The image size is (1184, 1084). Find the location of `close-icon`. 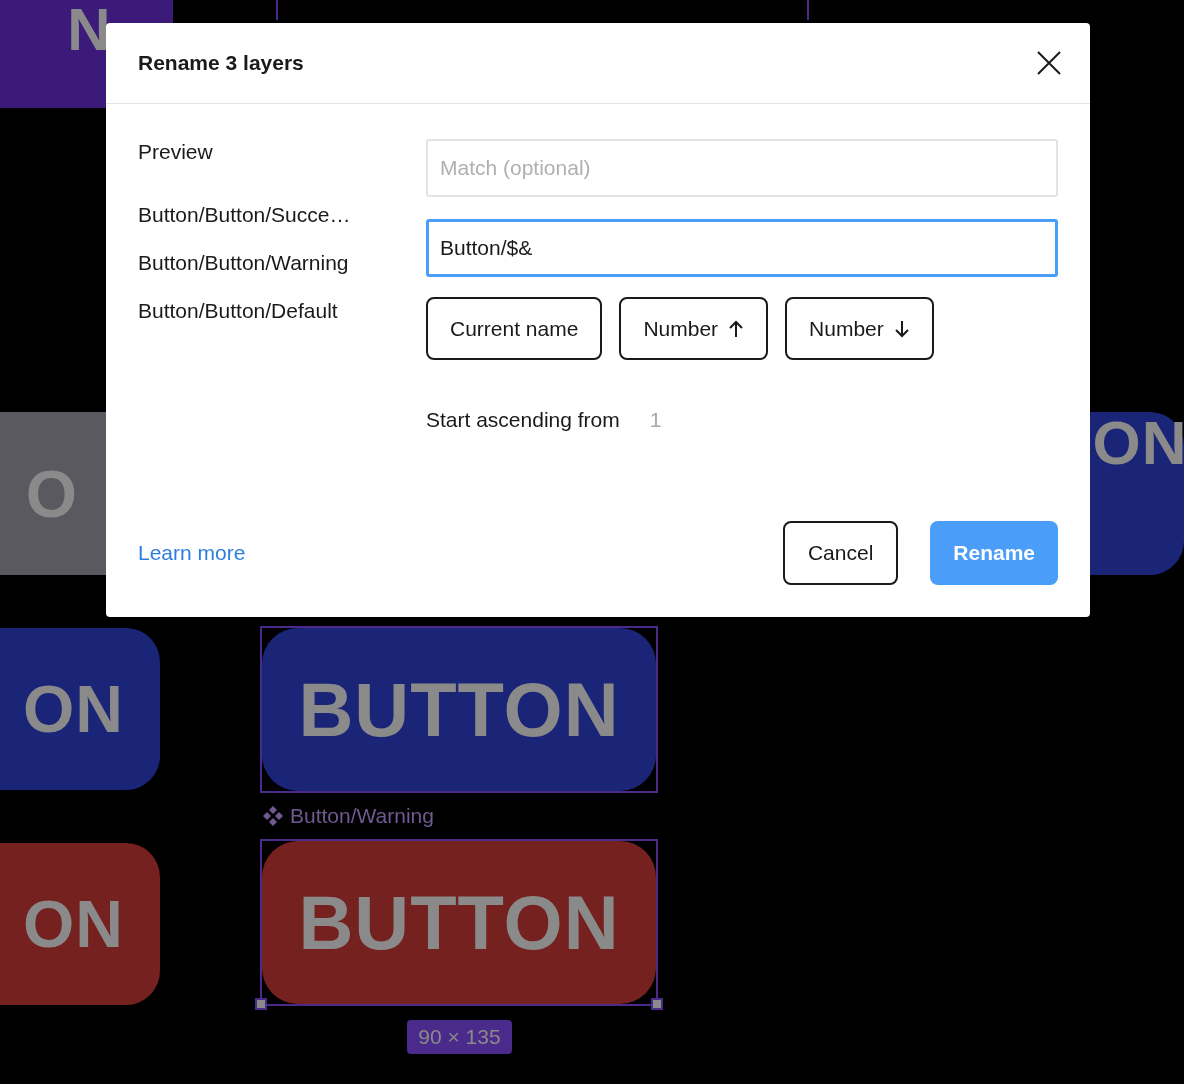

close-icon is located at coordinates (1049, 63).